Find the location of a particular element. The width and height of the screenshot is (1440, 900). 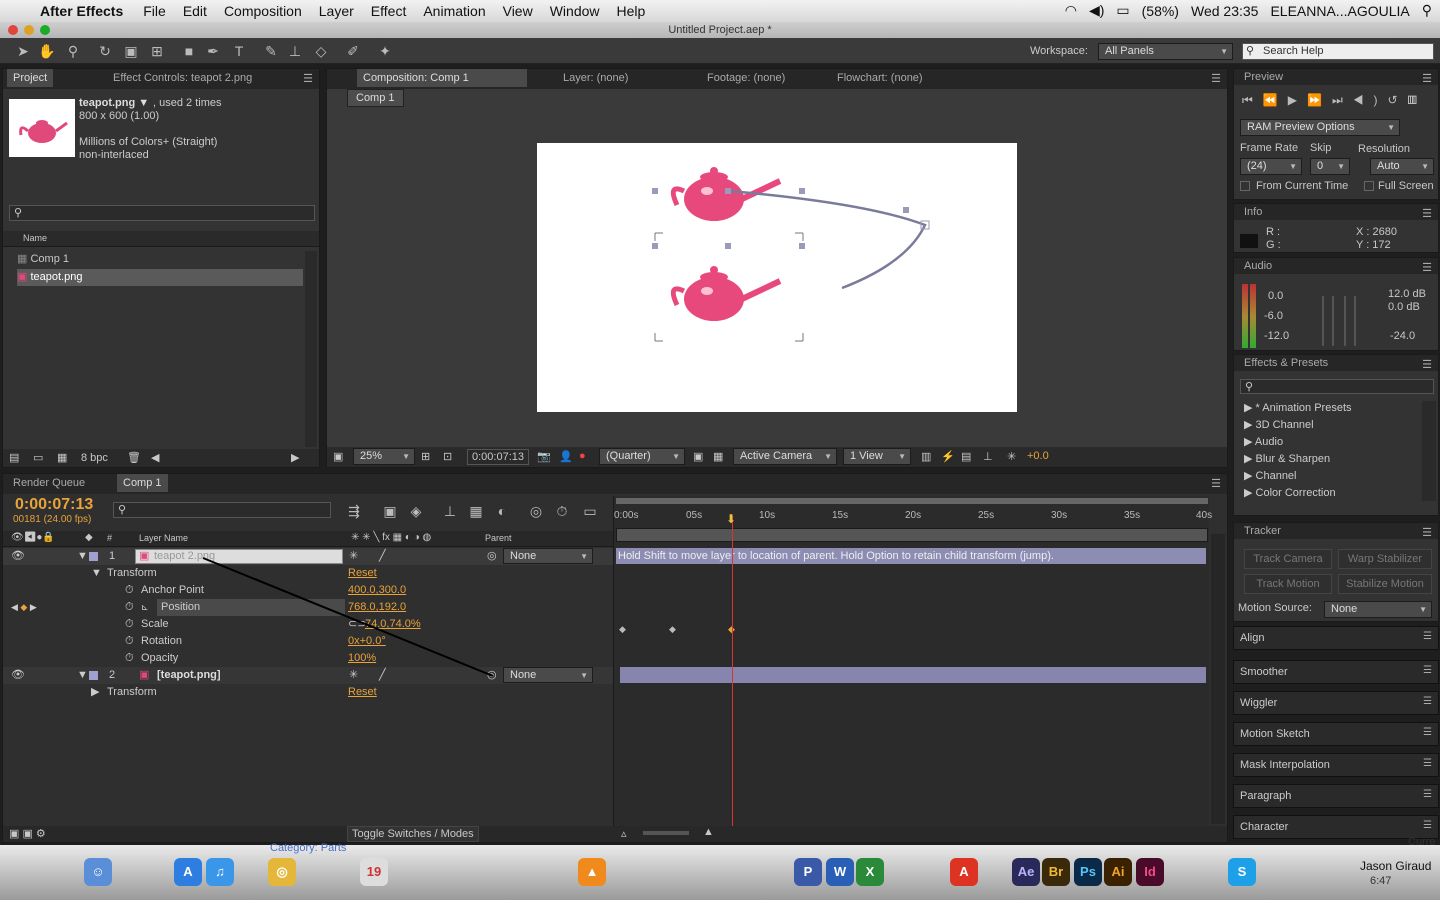

loop-icon: ↺ is located at coordinates (1397, 100).